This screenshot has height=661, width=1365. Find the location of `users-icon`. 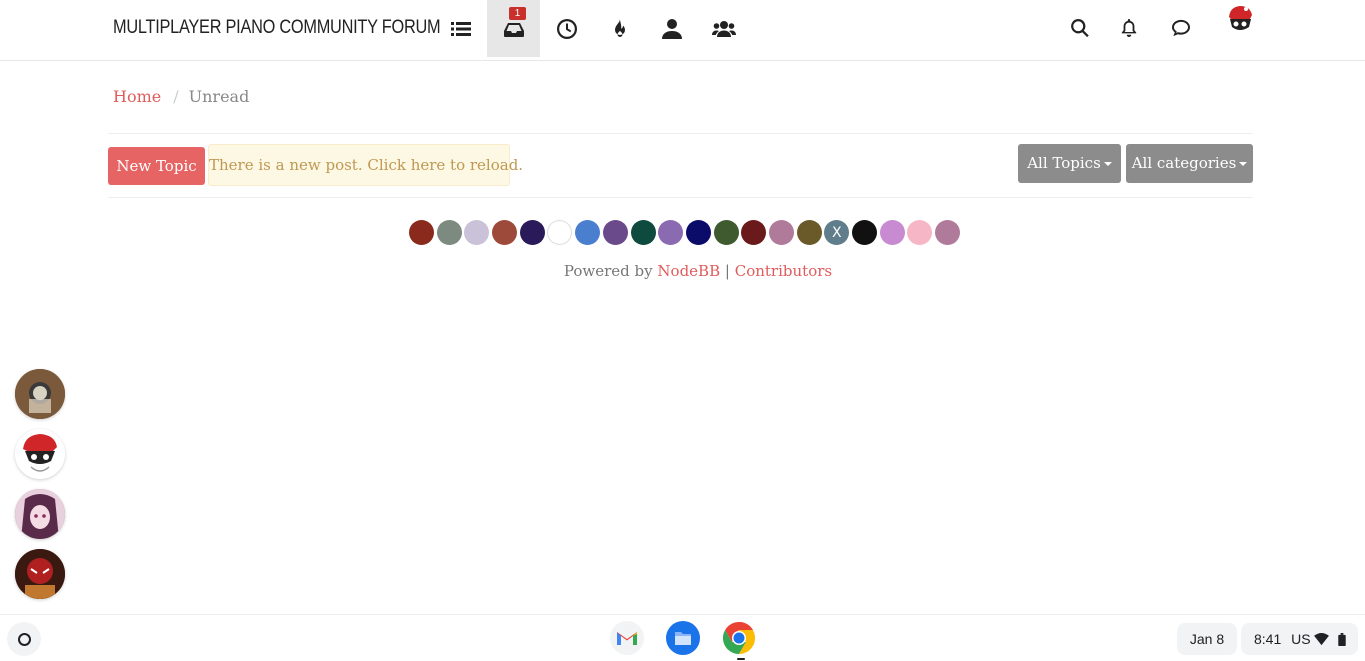

users-icon is located at coordinates (723, 28).